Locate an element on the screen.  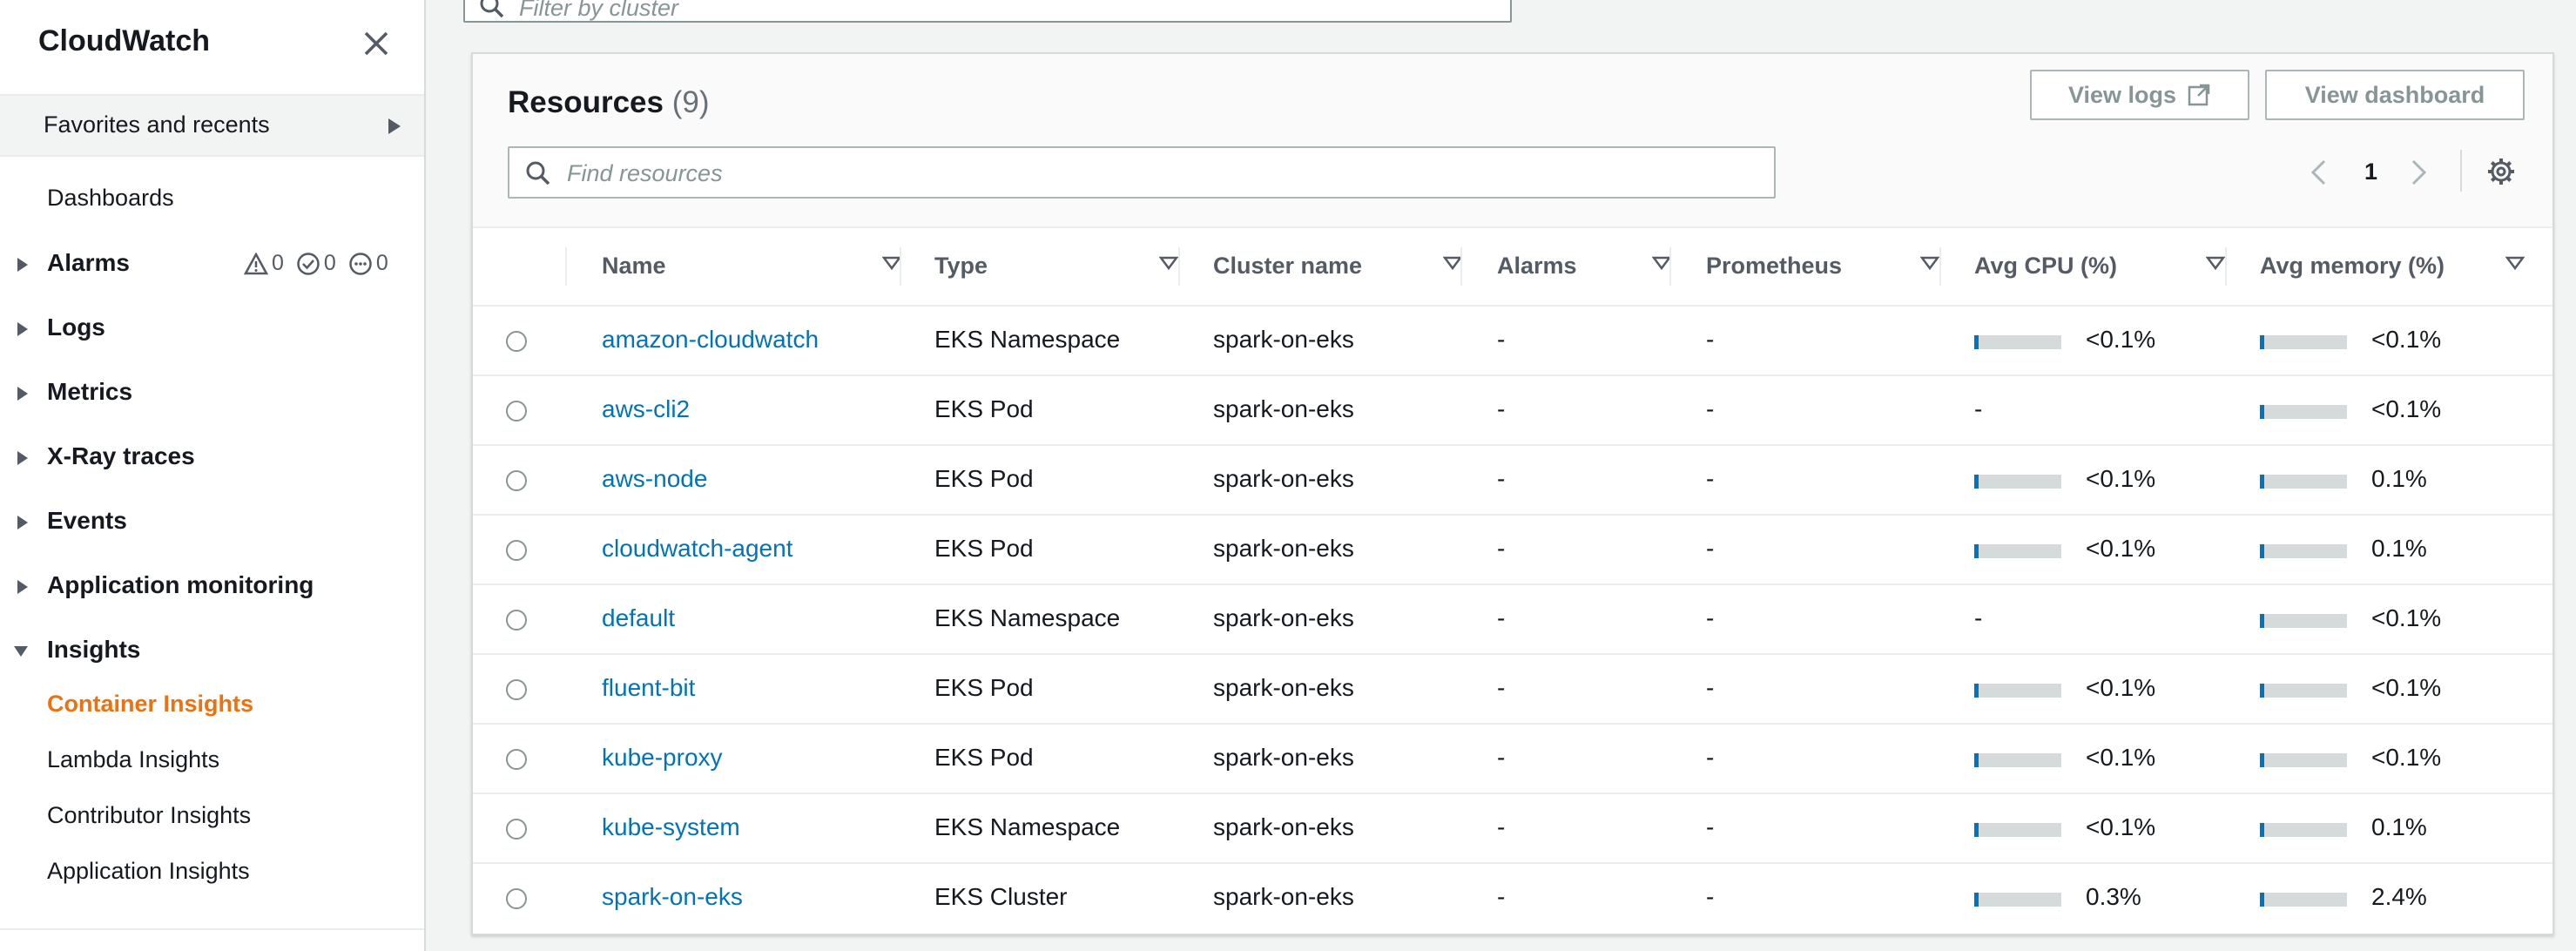
resource-name-link: aws-cli2 is located at coordinates (646, 409).